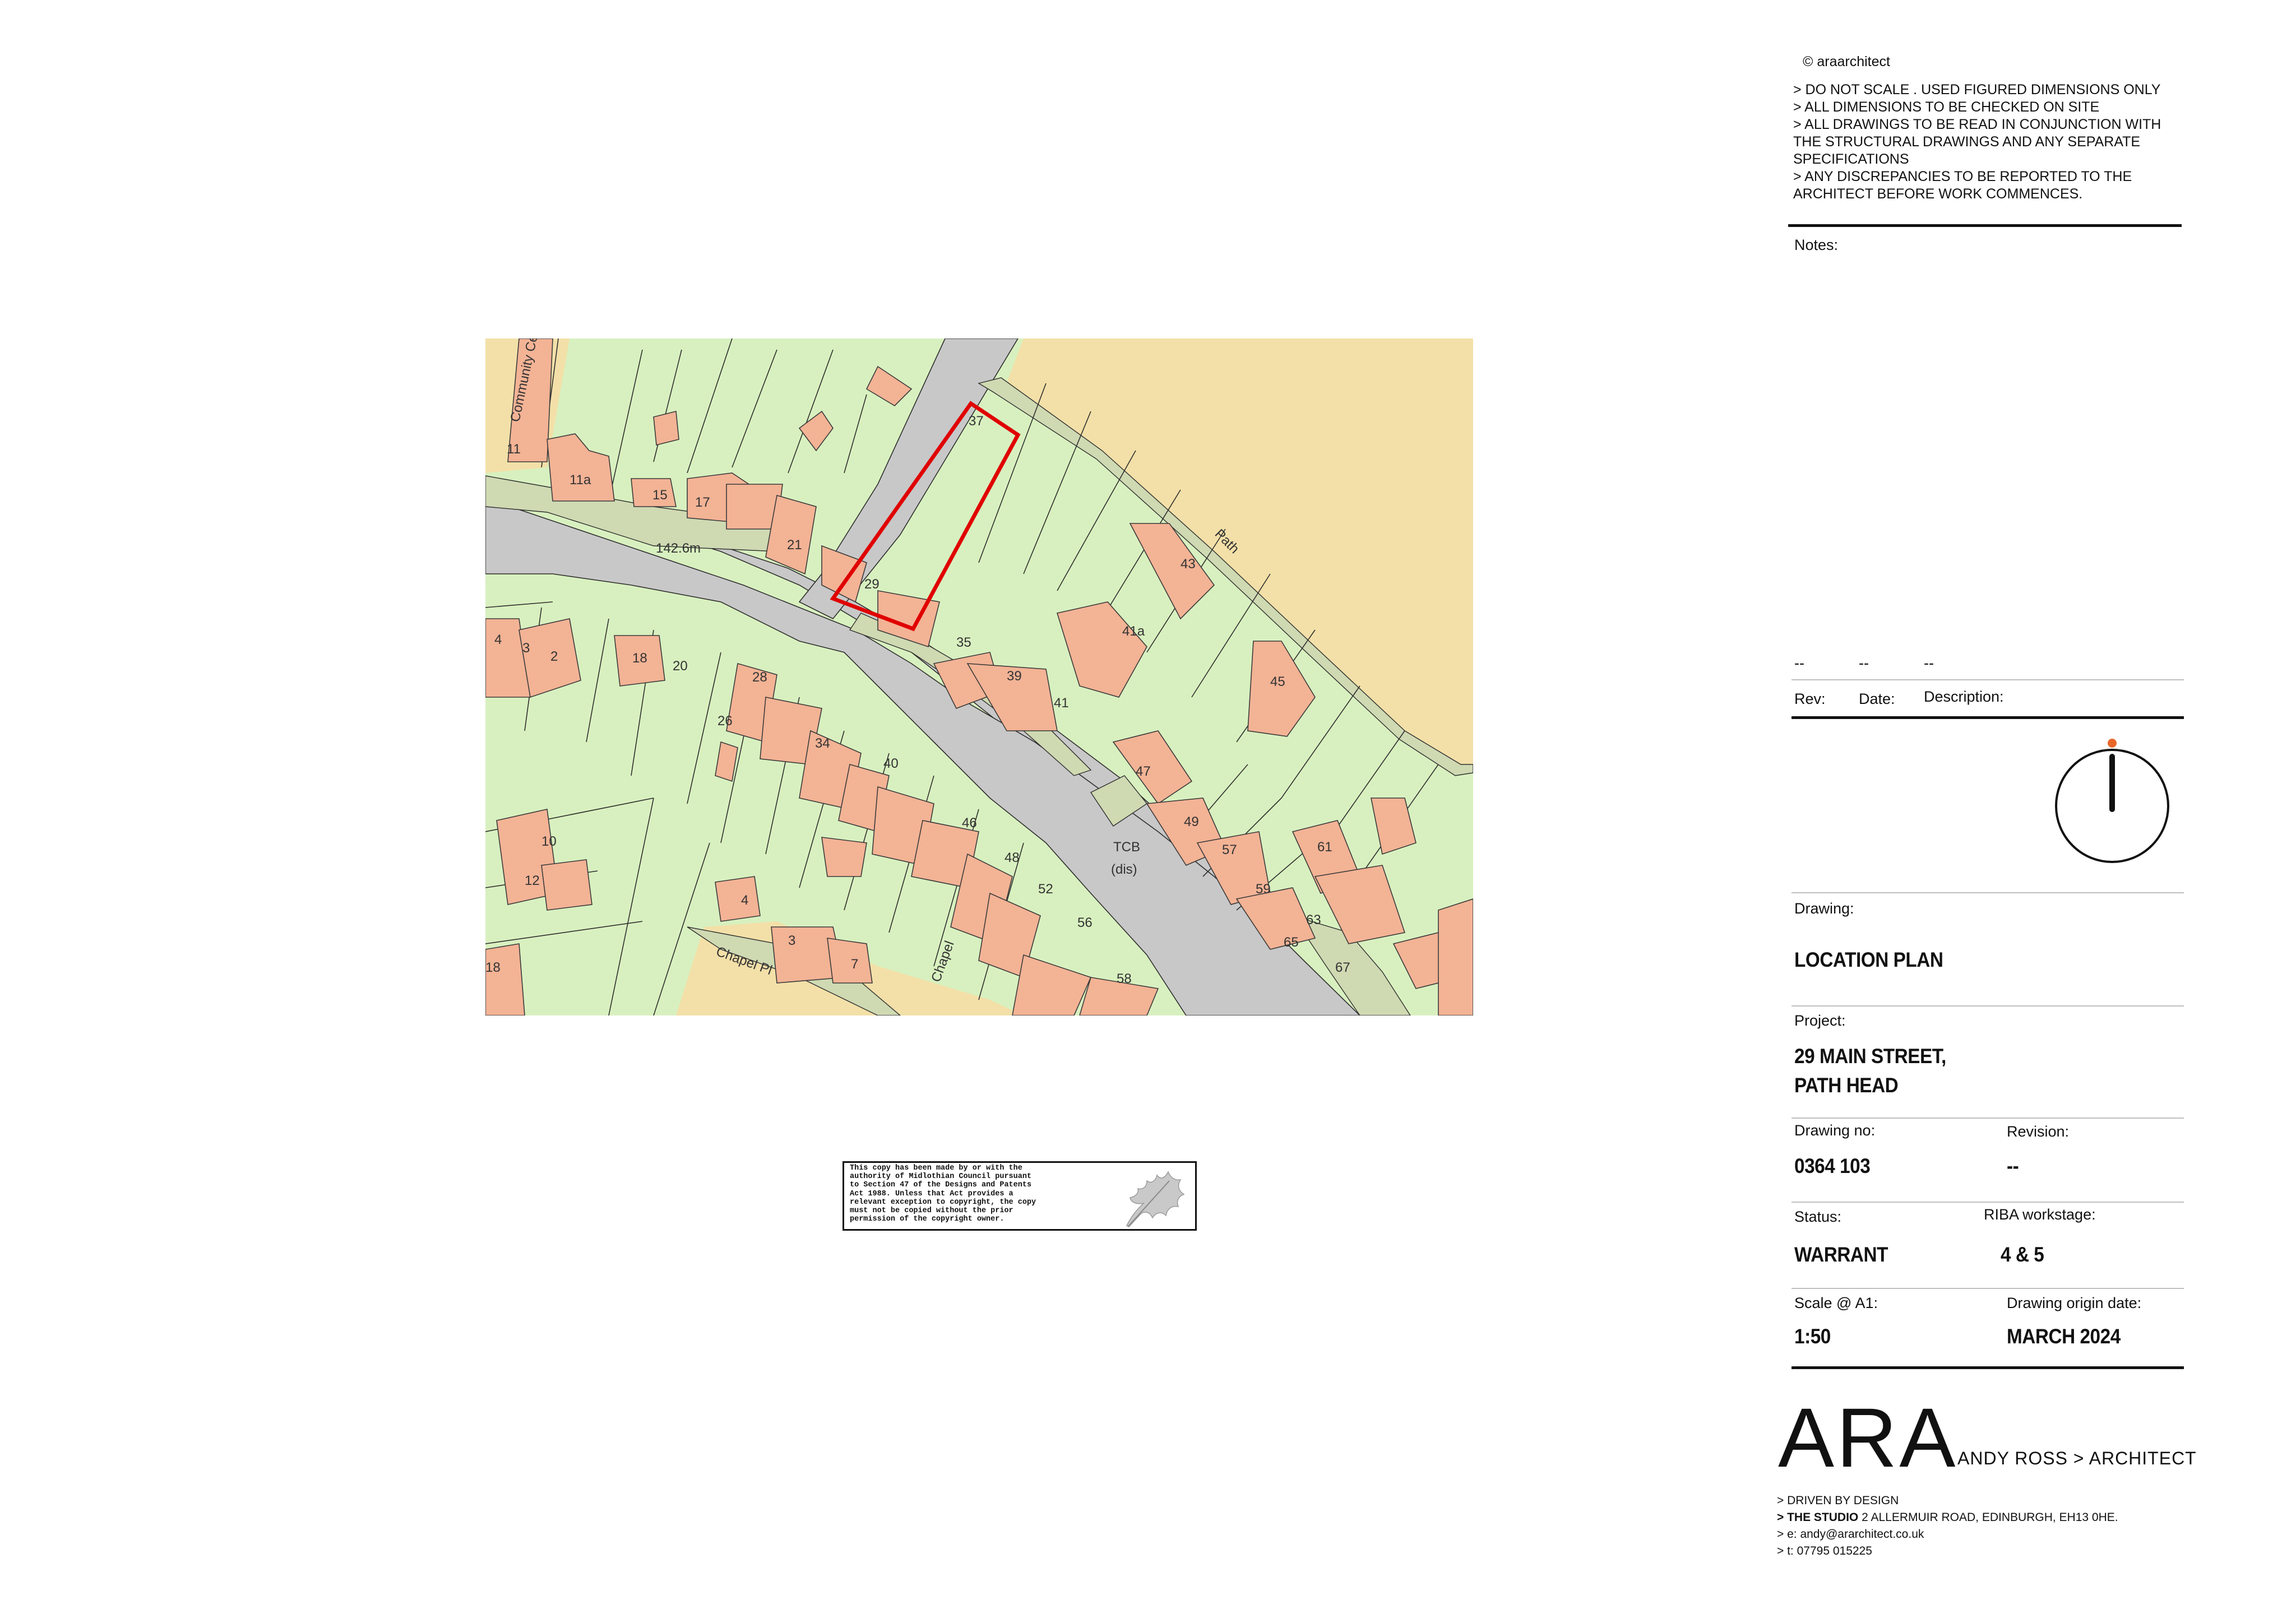 Image resolution: width=2296 pixels, height=1623 pixels. What do you see at coordinates (580, 480) in the screenshot?
I see `map-label: 11a` at bounding box center [580, 480].